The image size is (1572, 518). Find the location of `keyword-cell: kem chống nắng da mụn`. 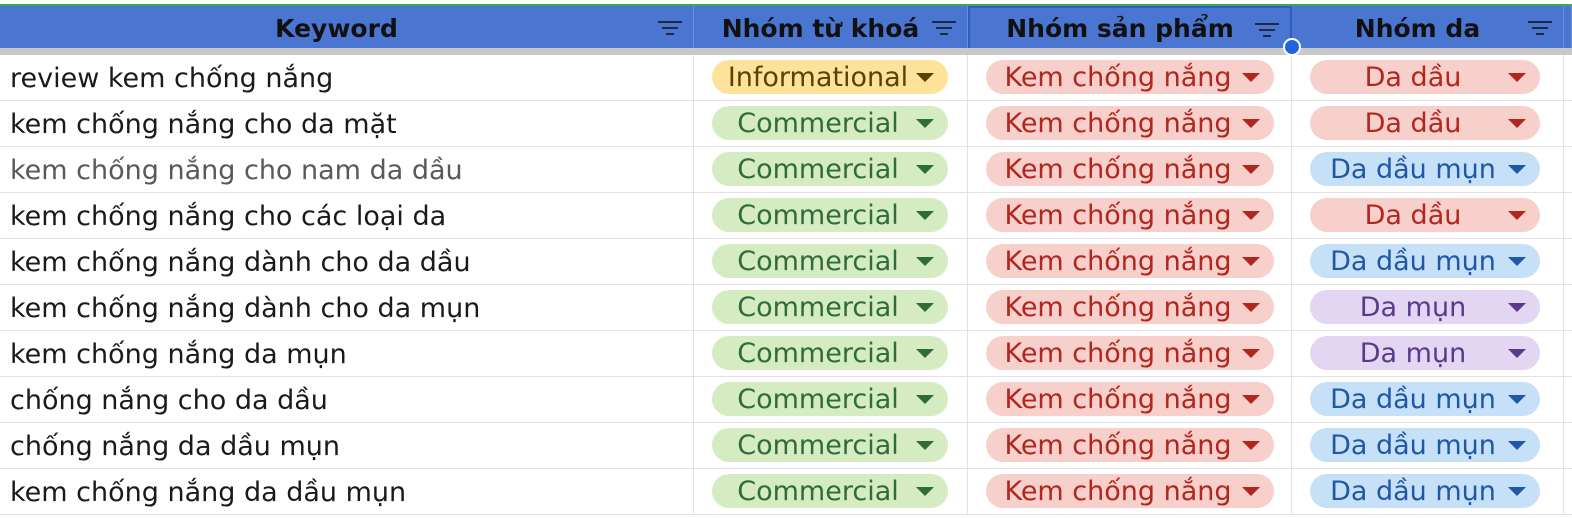

keyword-cell: kem chống nắng da mụn is located at coordinates (347, 354).